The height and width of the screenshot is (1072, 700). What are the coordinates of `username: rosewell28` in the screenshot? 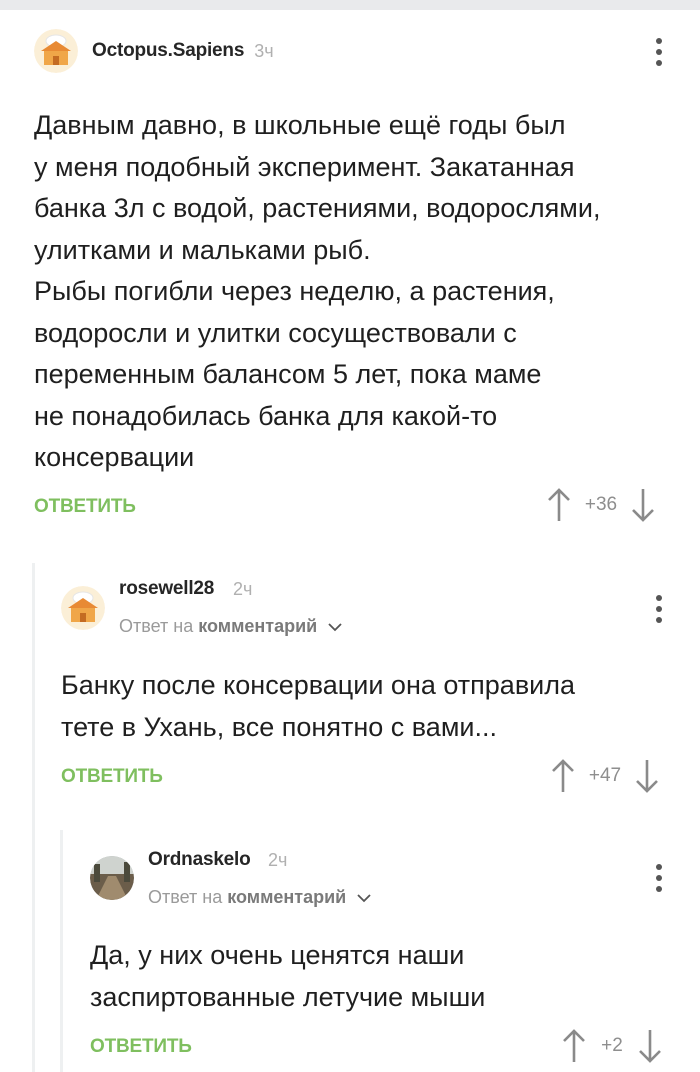 It's located at (166, 589).